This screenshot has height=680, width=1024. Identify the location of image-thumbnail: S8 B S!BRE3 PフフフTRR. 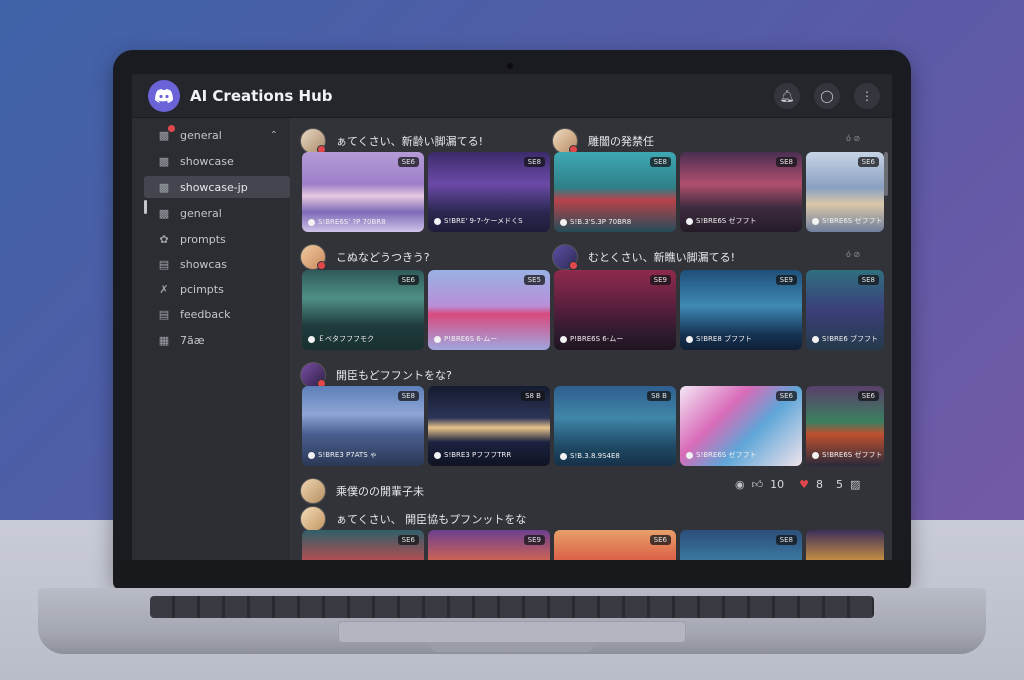
(489, 426).